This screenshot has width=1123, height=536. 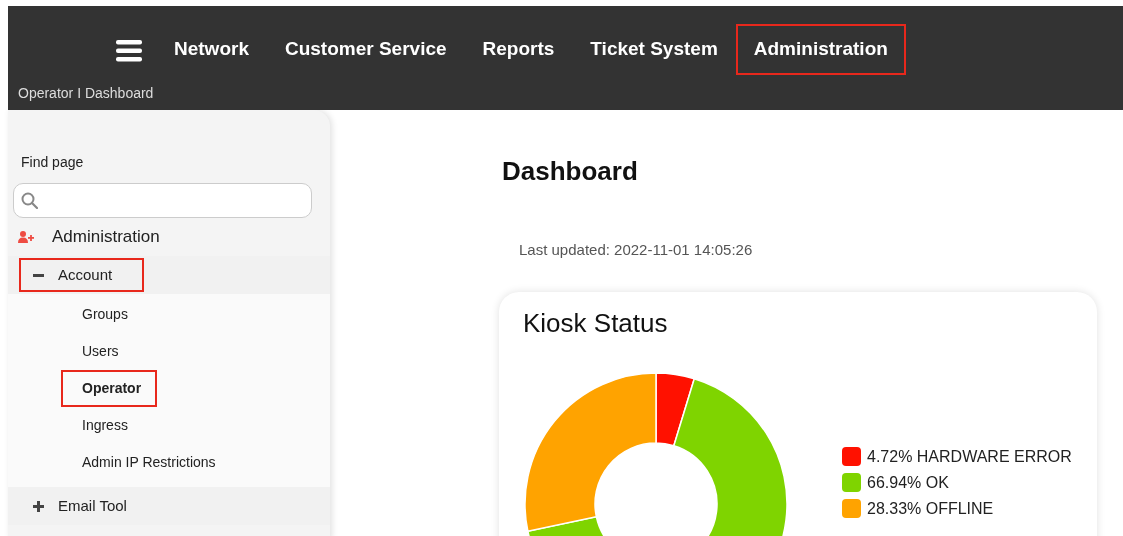 I want to click on sidebar-item: Groups, so click(x=102, y=314).